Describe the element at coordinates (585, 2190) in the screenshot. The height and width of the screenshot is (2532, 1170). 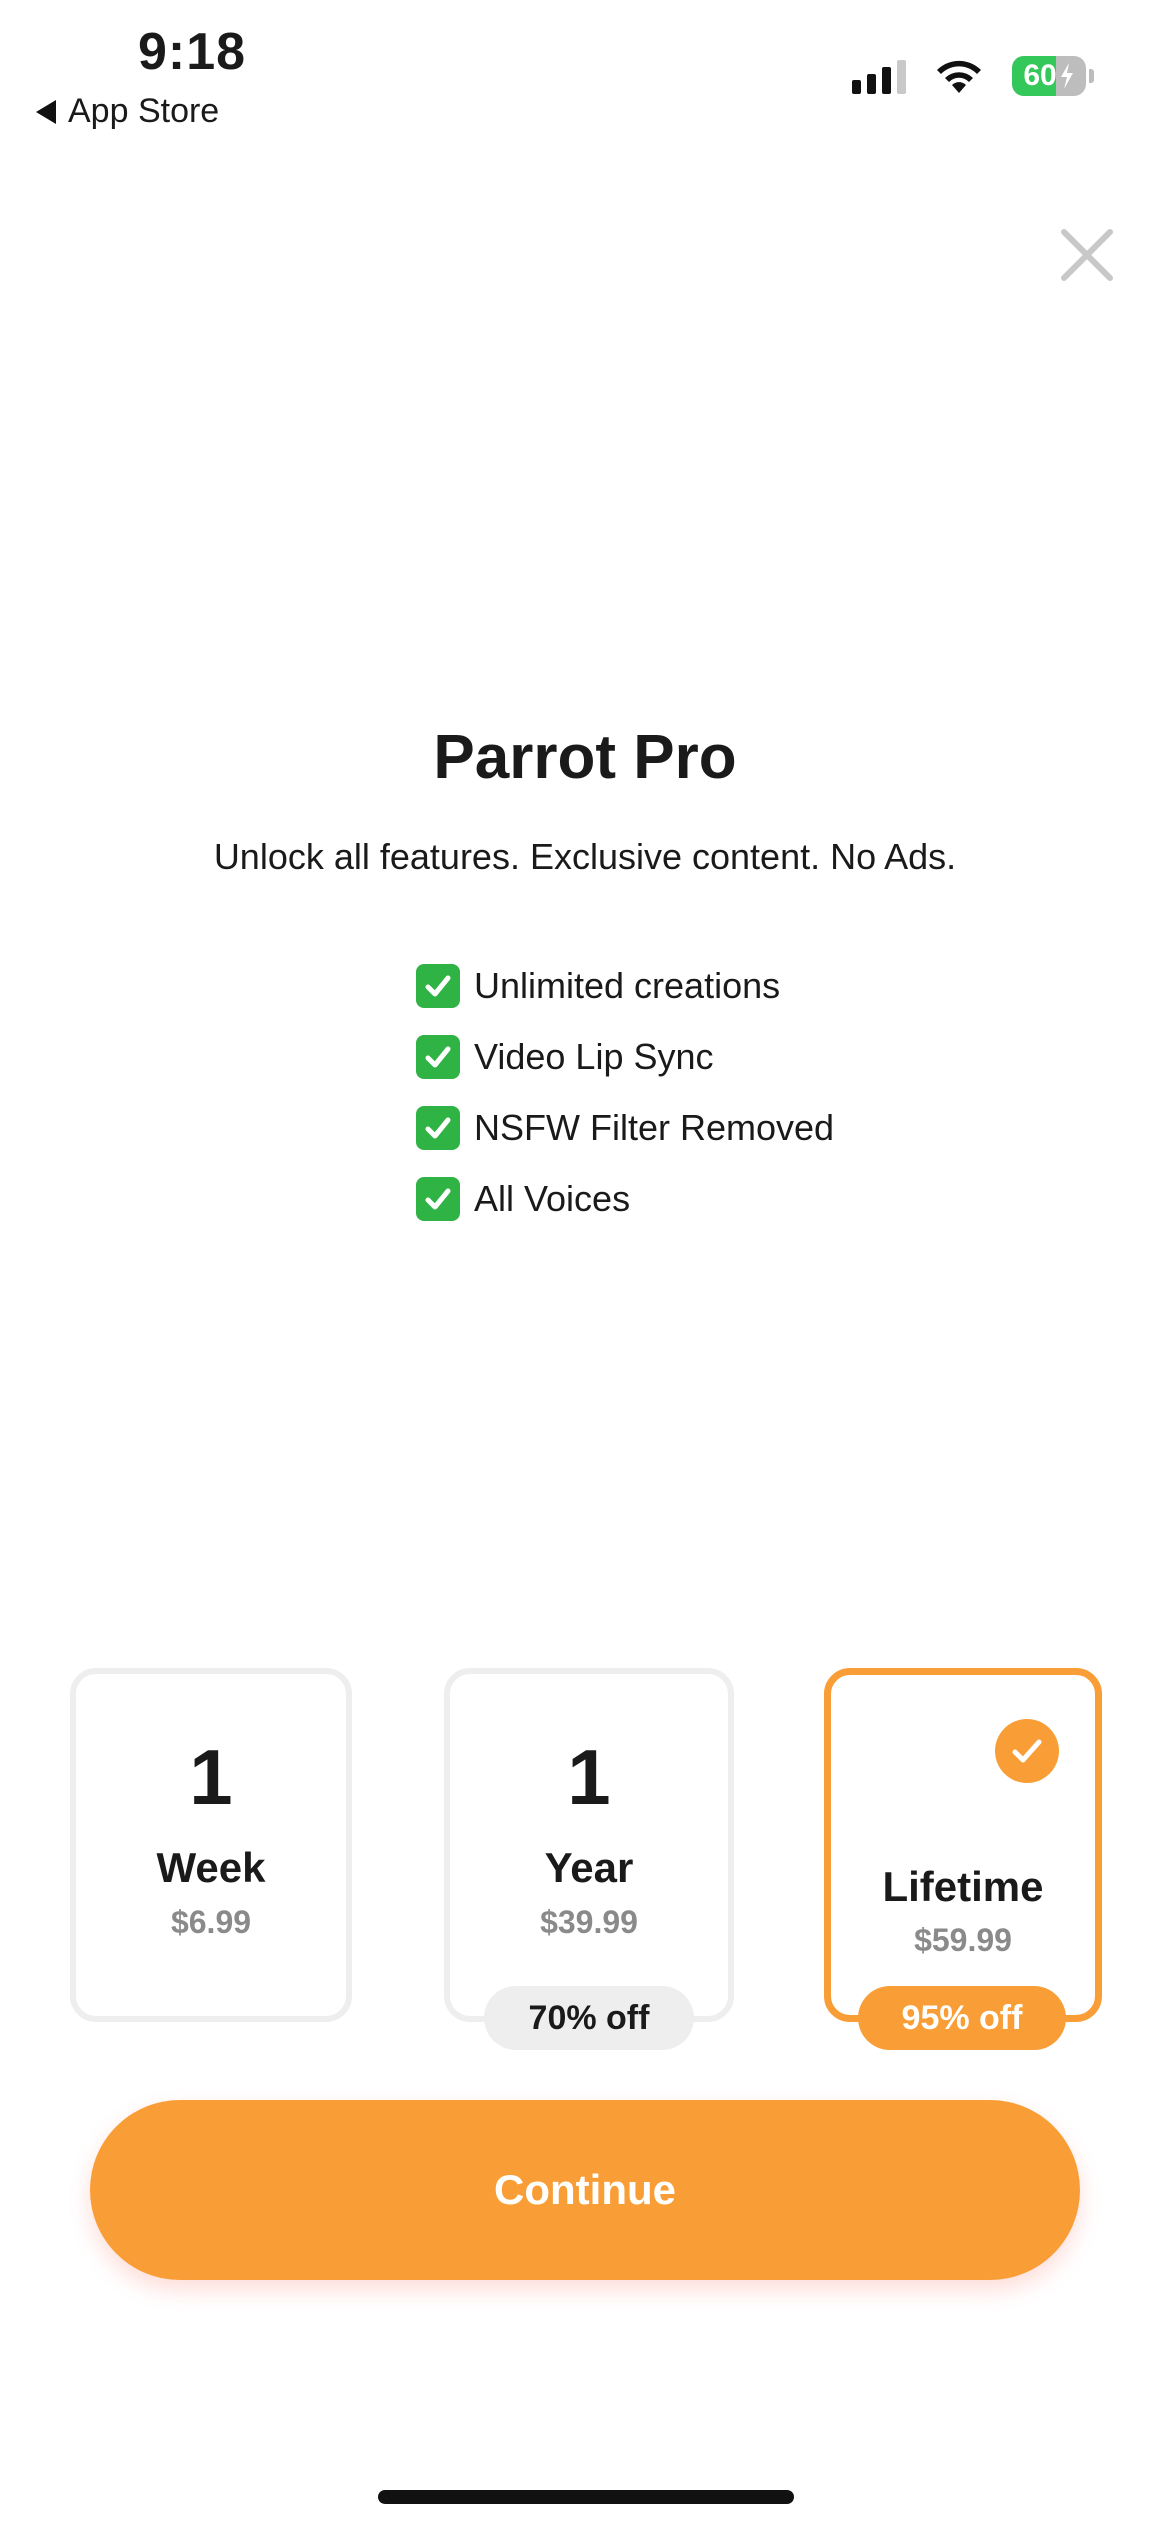
I see `continue-button: Continue` at that location.